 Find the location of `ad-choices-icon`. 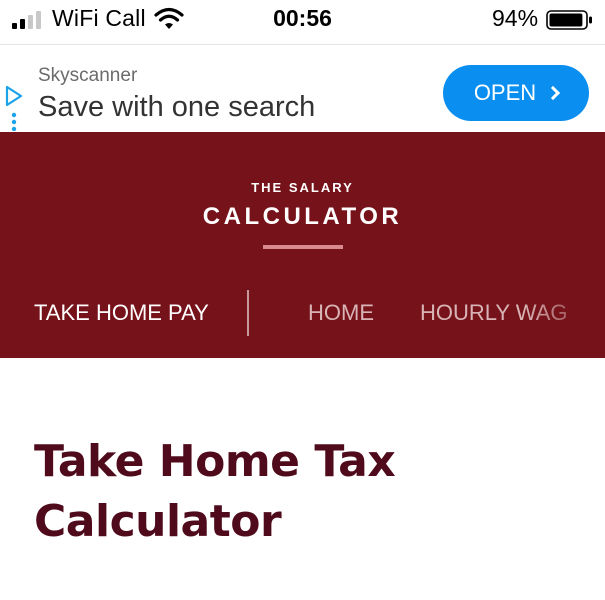

ad-choices-icon is located at coordinates (14, 108).